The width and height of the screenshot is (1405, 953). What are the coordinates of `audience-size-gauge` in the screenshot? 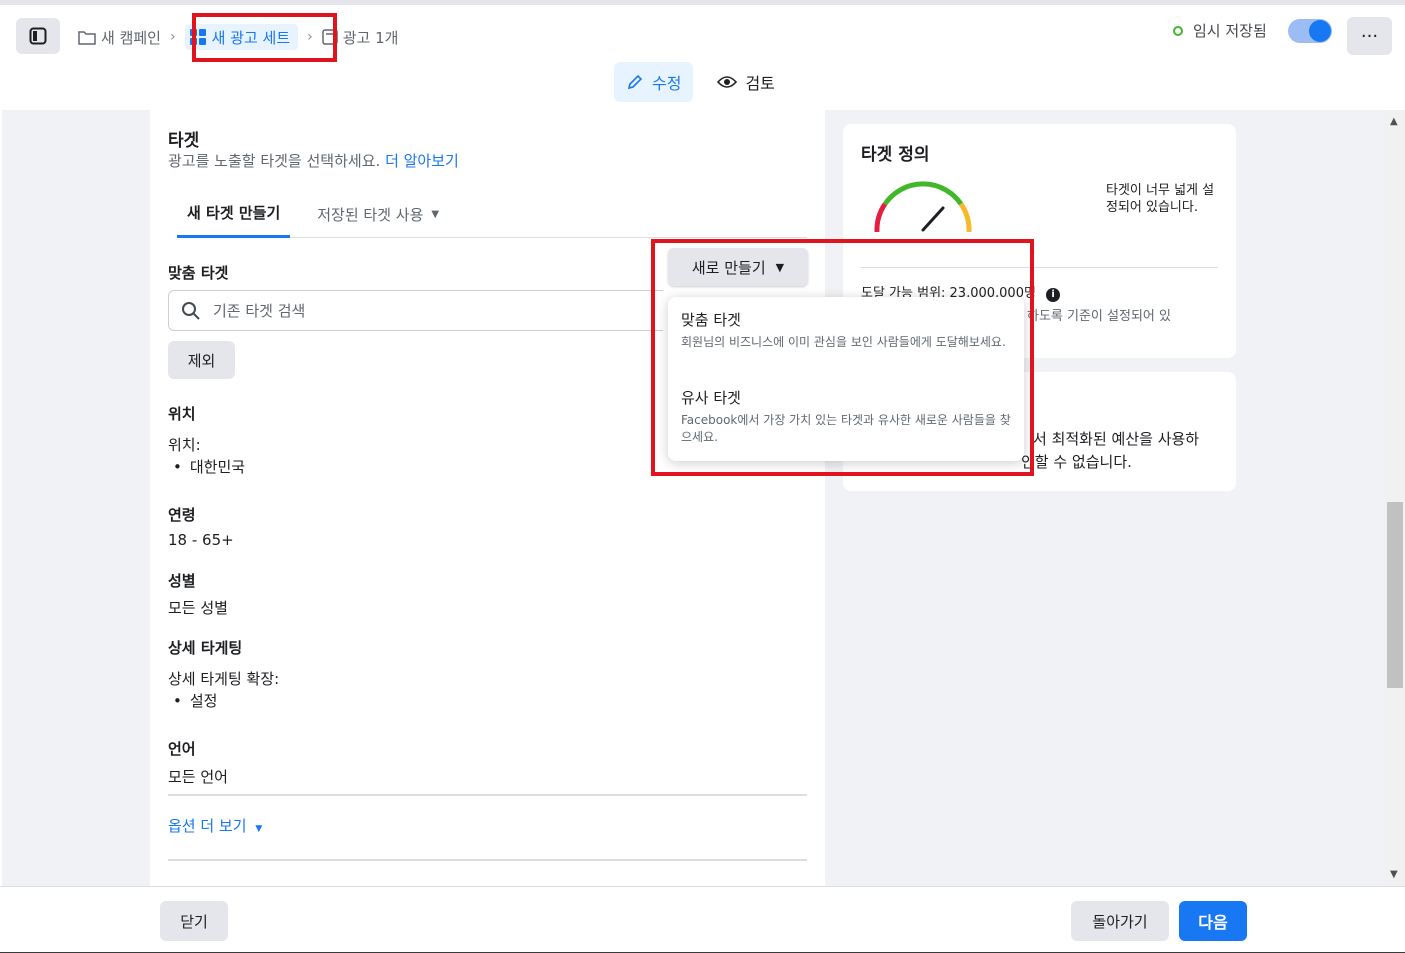 It's located at (923, 207).